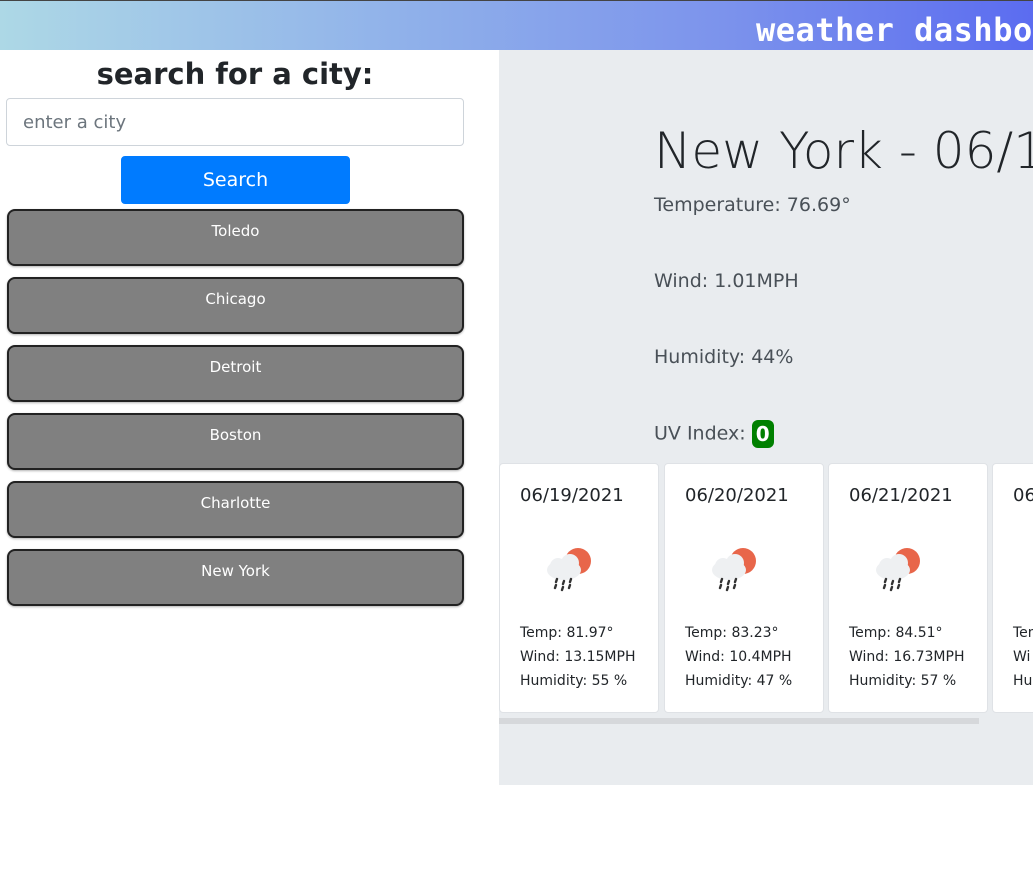 This screenshot has height=874, width=1033. Describe the element at coordinates (567, 633) in the screenshot. I see `forecast-temp: Temp: 81.97°` at that location.